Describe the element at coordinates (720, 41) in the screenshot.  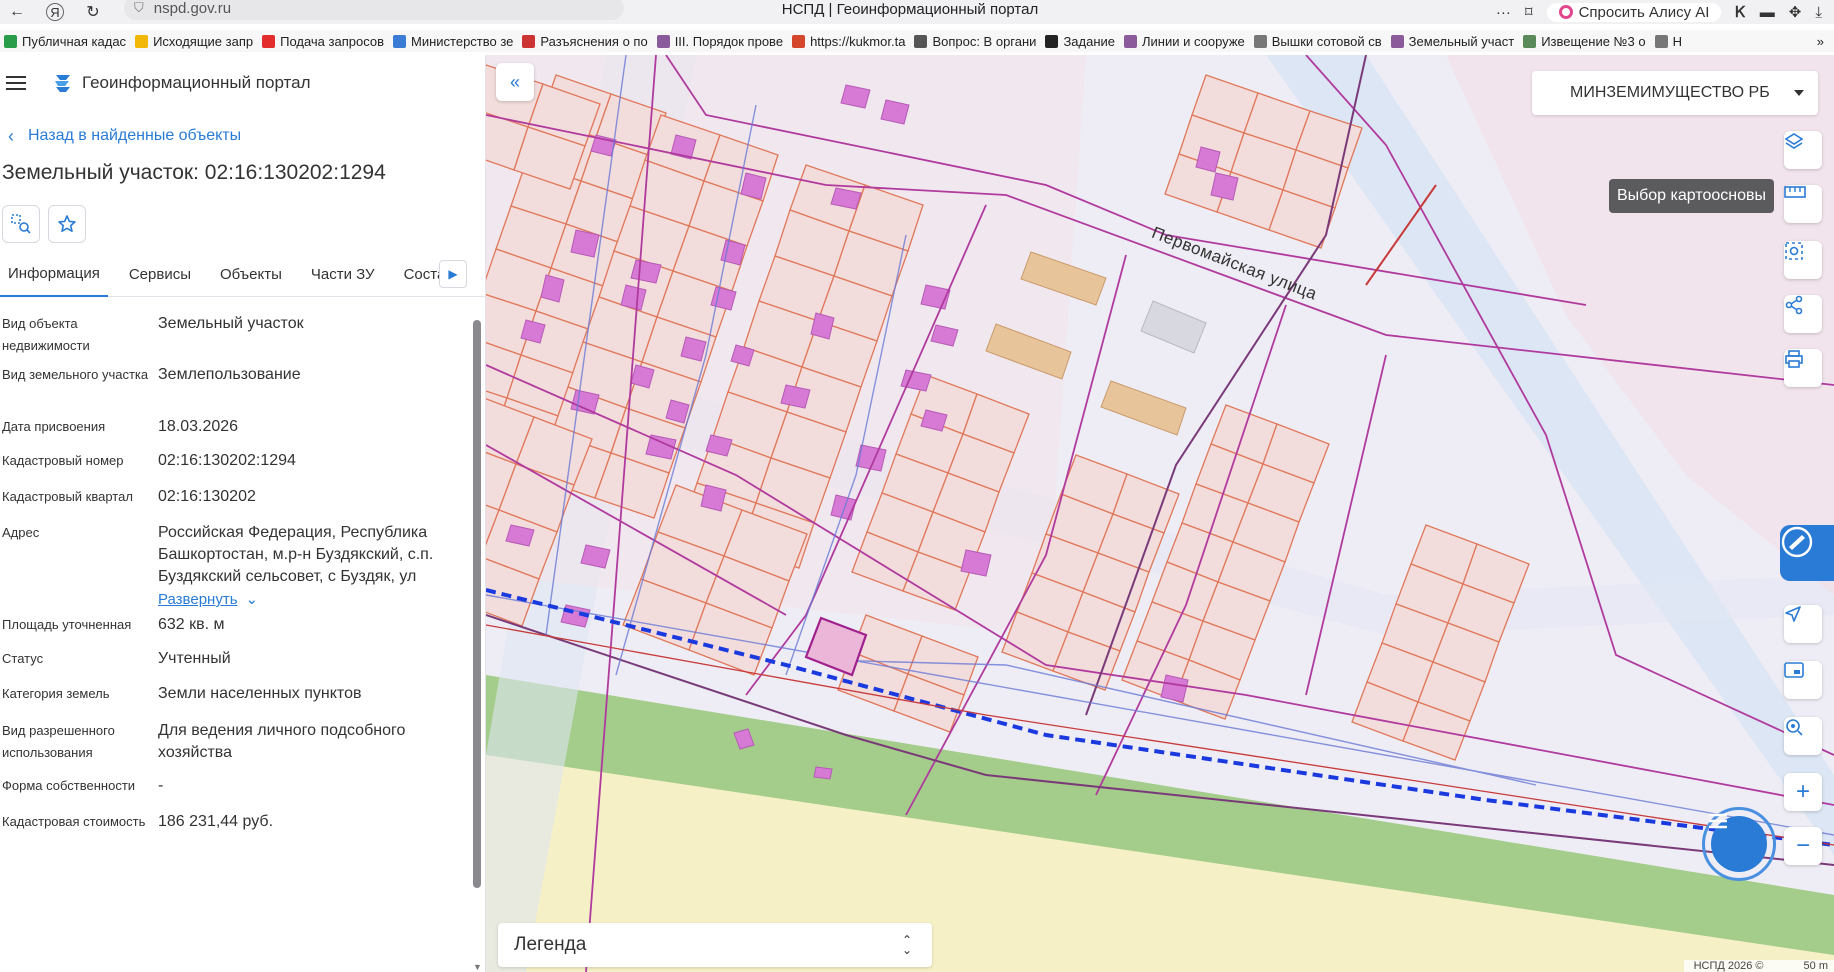
I see `bookmark-item: III. Порядок прове` at that location.